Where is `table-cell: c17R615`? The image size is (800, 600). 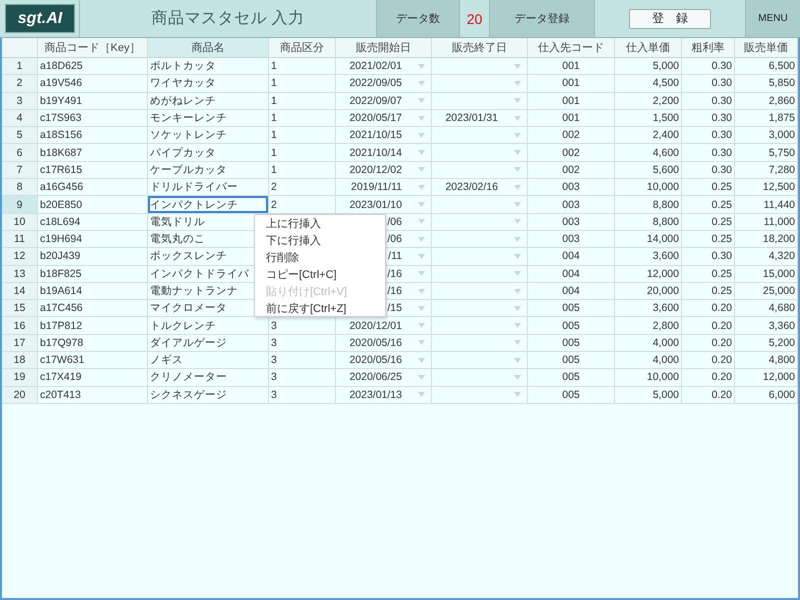
table-cell: c17R615 is located at coordinates (93, 171).